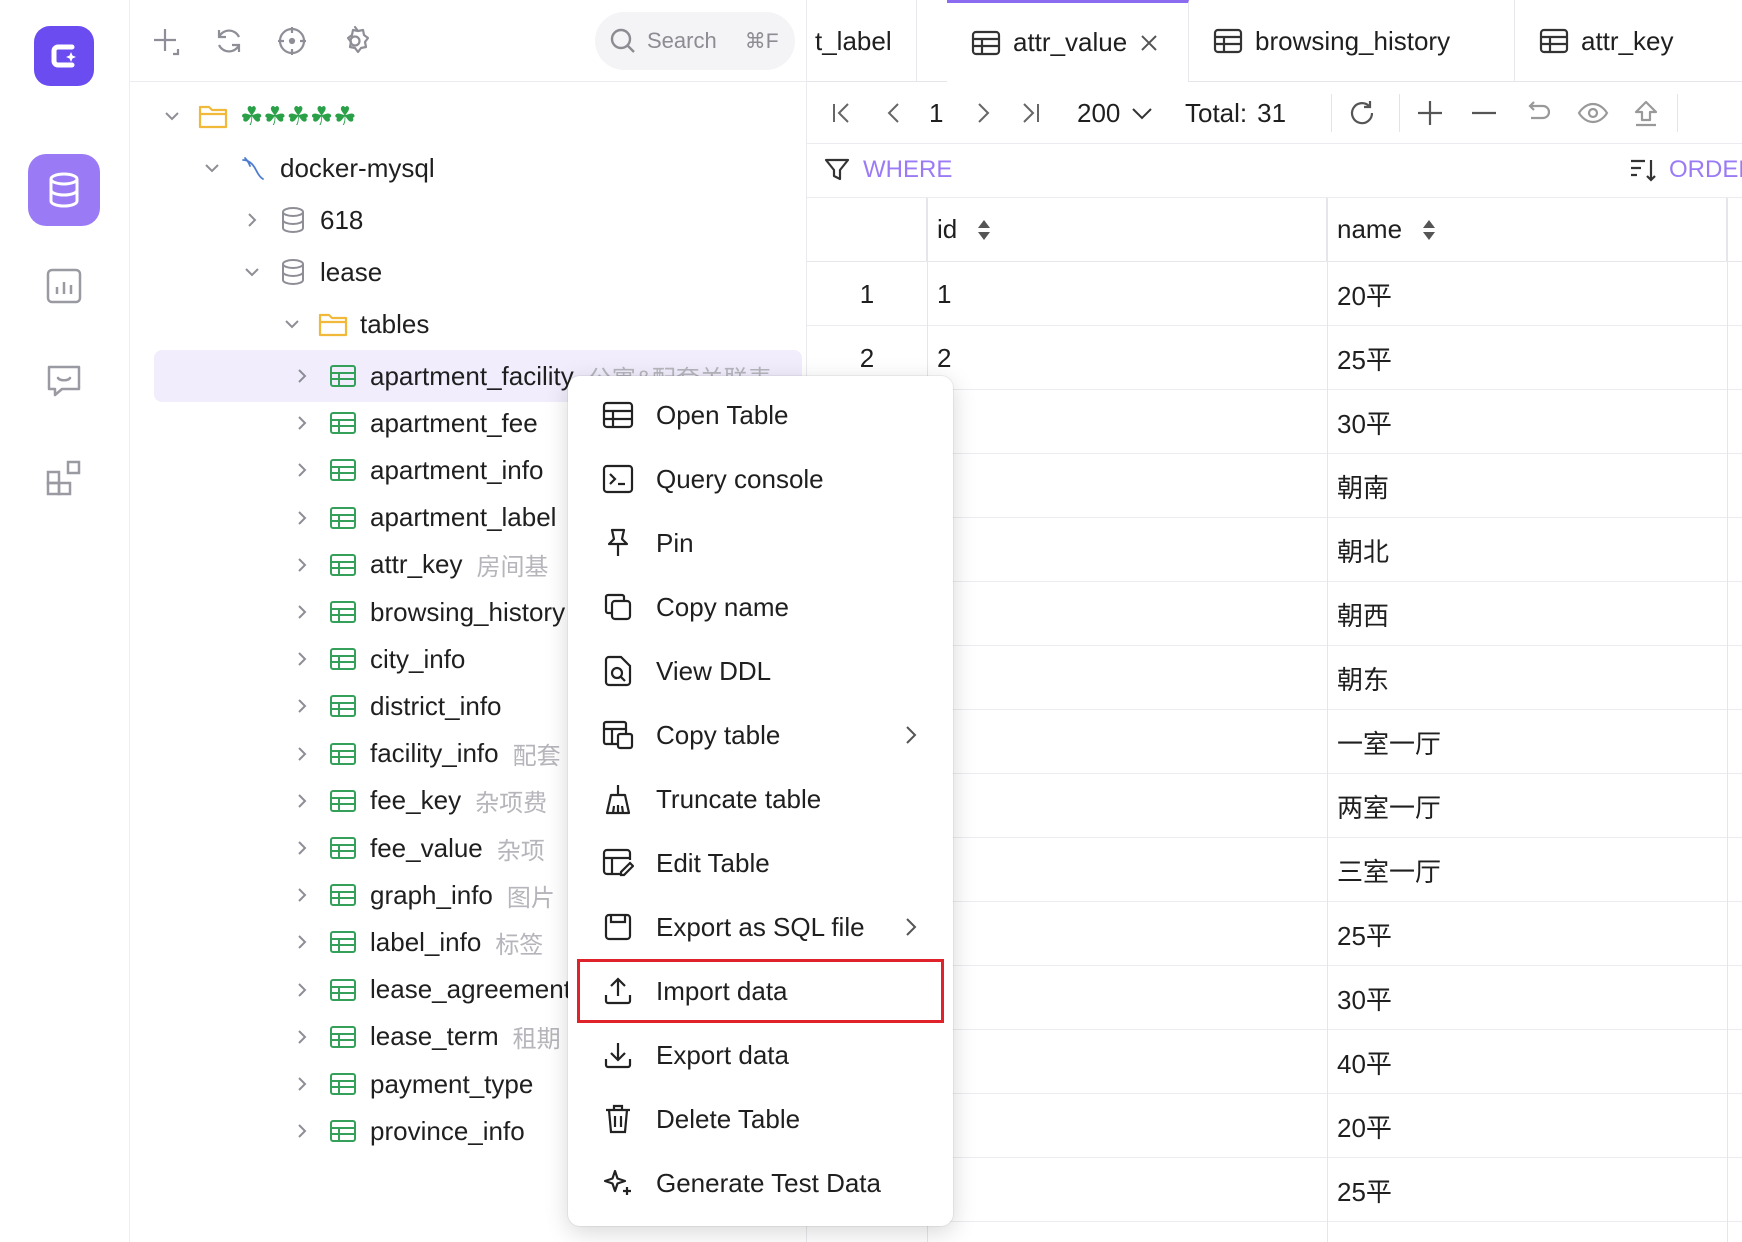 The height and width of the screenshot is (1242, 1742). What do you see at coordinates (1127, 870) in the screenshot?
I see `cell-id: 0` at bounding box center [1127, 870].